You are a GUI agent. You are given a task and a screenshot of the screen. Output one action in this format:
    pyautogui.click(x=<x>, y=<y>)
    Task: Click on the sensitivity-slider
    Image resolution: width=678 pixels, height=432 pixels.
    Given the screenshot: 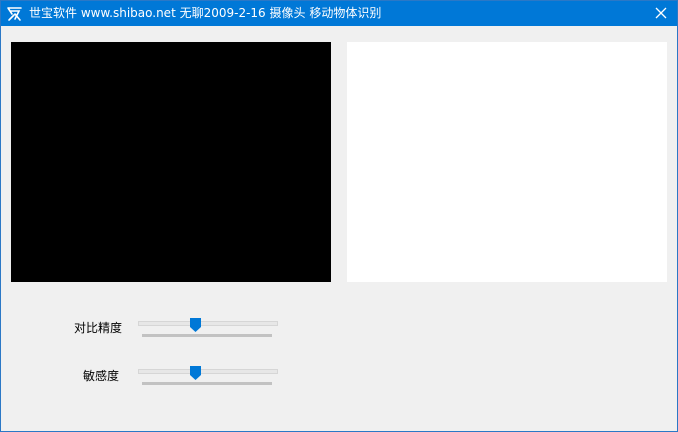 What is the action you would take?
    pyautogui.click(x=208, y=378)
    